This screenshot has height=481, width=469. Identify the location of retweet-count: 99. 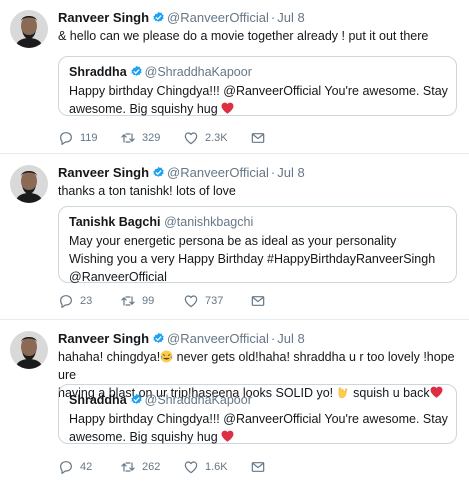
(148, 301).